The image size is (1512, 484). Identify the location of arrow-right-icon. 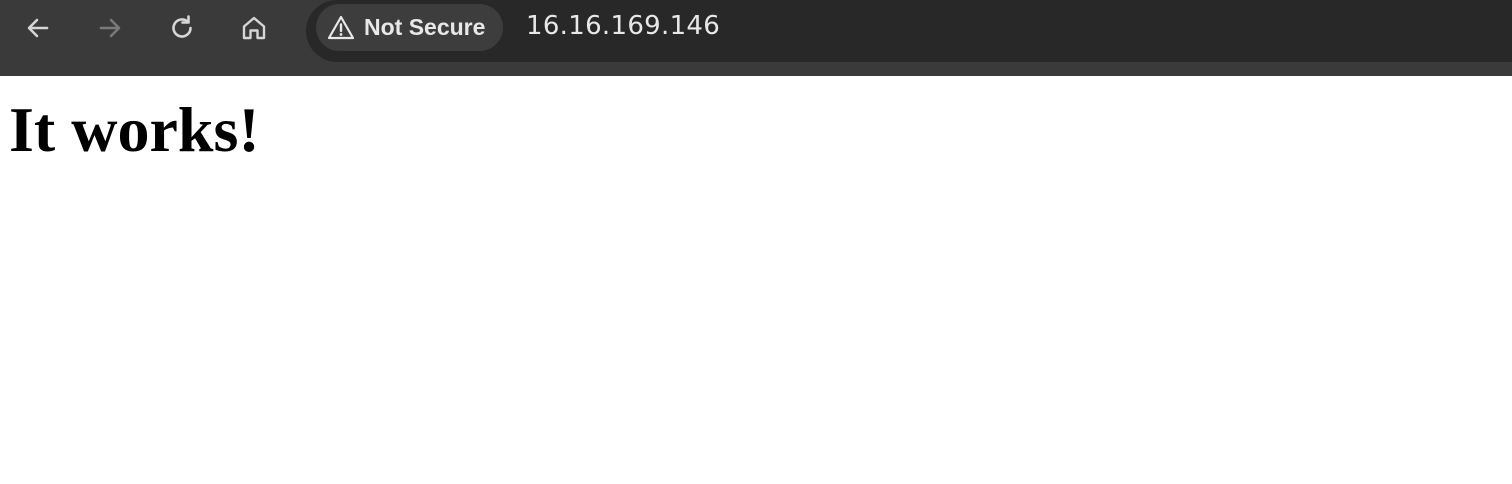
(110, 28).